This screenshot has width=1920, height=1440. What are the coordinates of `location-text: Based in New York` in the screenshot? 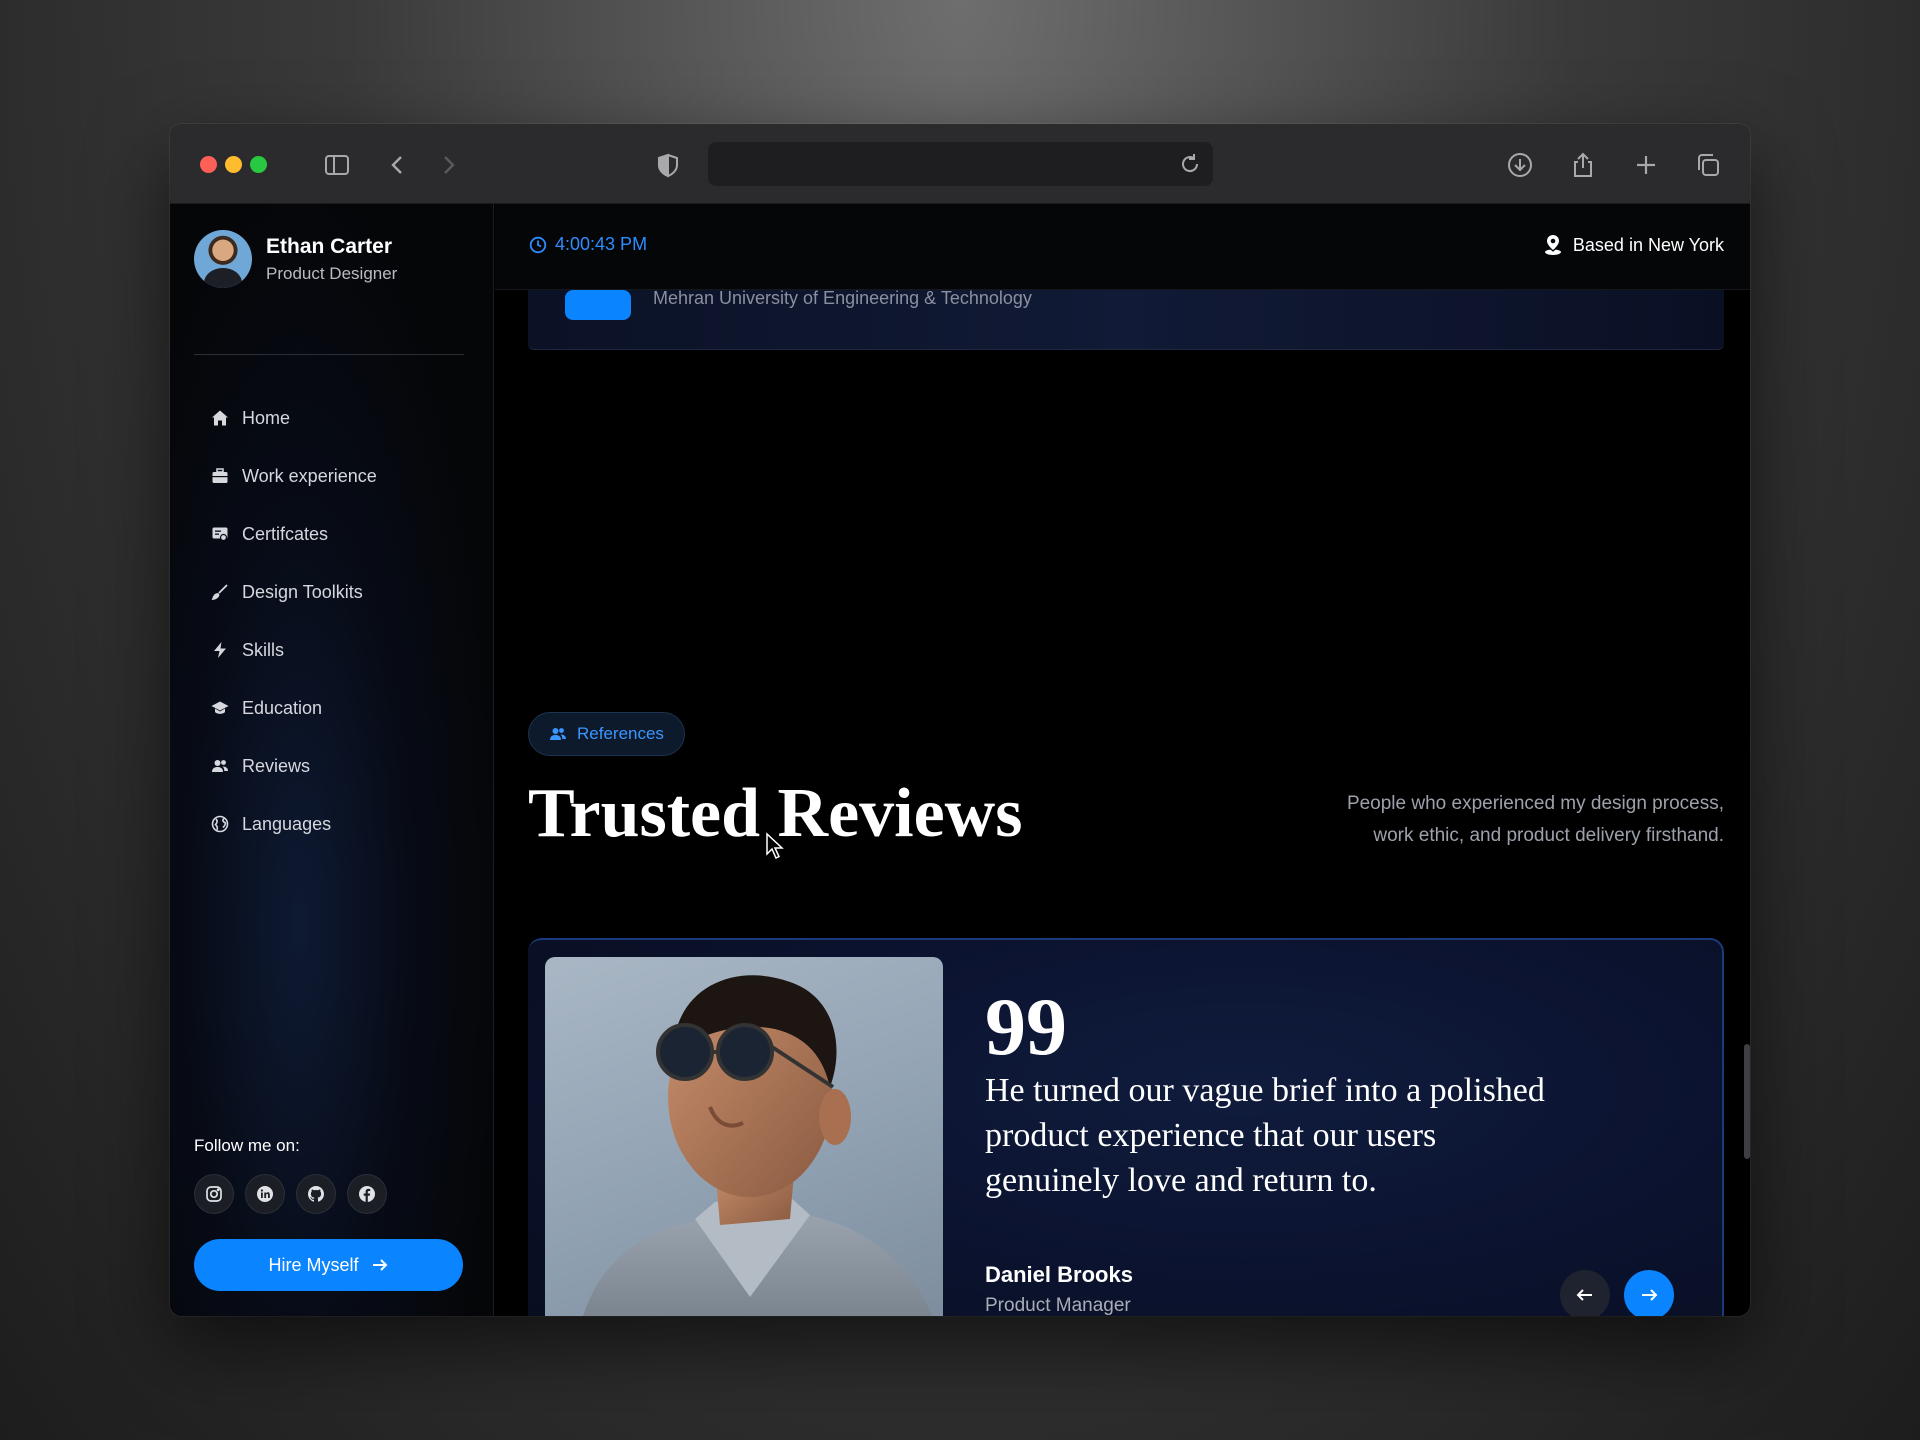 It's located at (1648, 244).